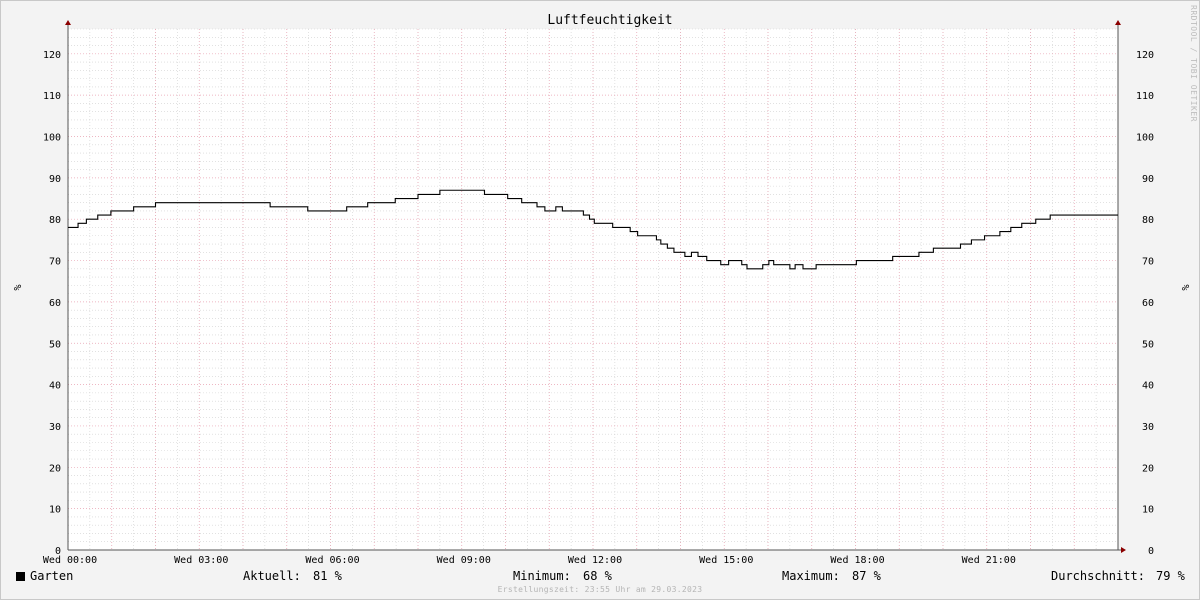 The image size is (1200, 600). Describe the element at coordinates (52, 96) in the screenshot. I see `y-tick-label-left: 110` at that location.